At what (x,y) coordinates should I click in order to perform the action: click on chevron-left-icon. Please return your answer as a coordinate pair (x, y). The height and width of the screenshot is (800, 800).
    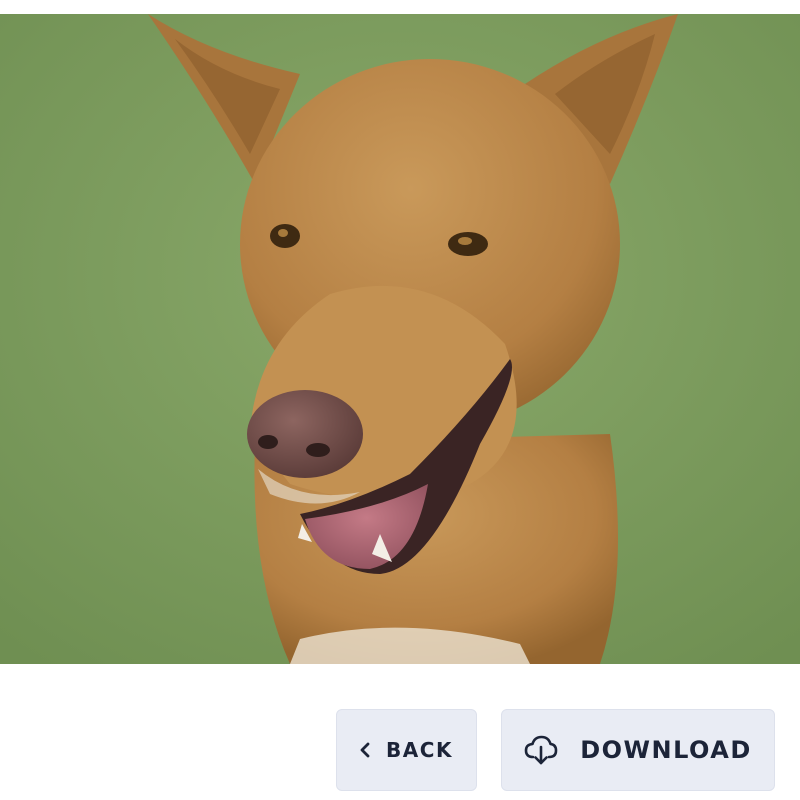
    Looking at the image, I should click on (365, 750).